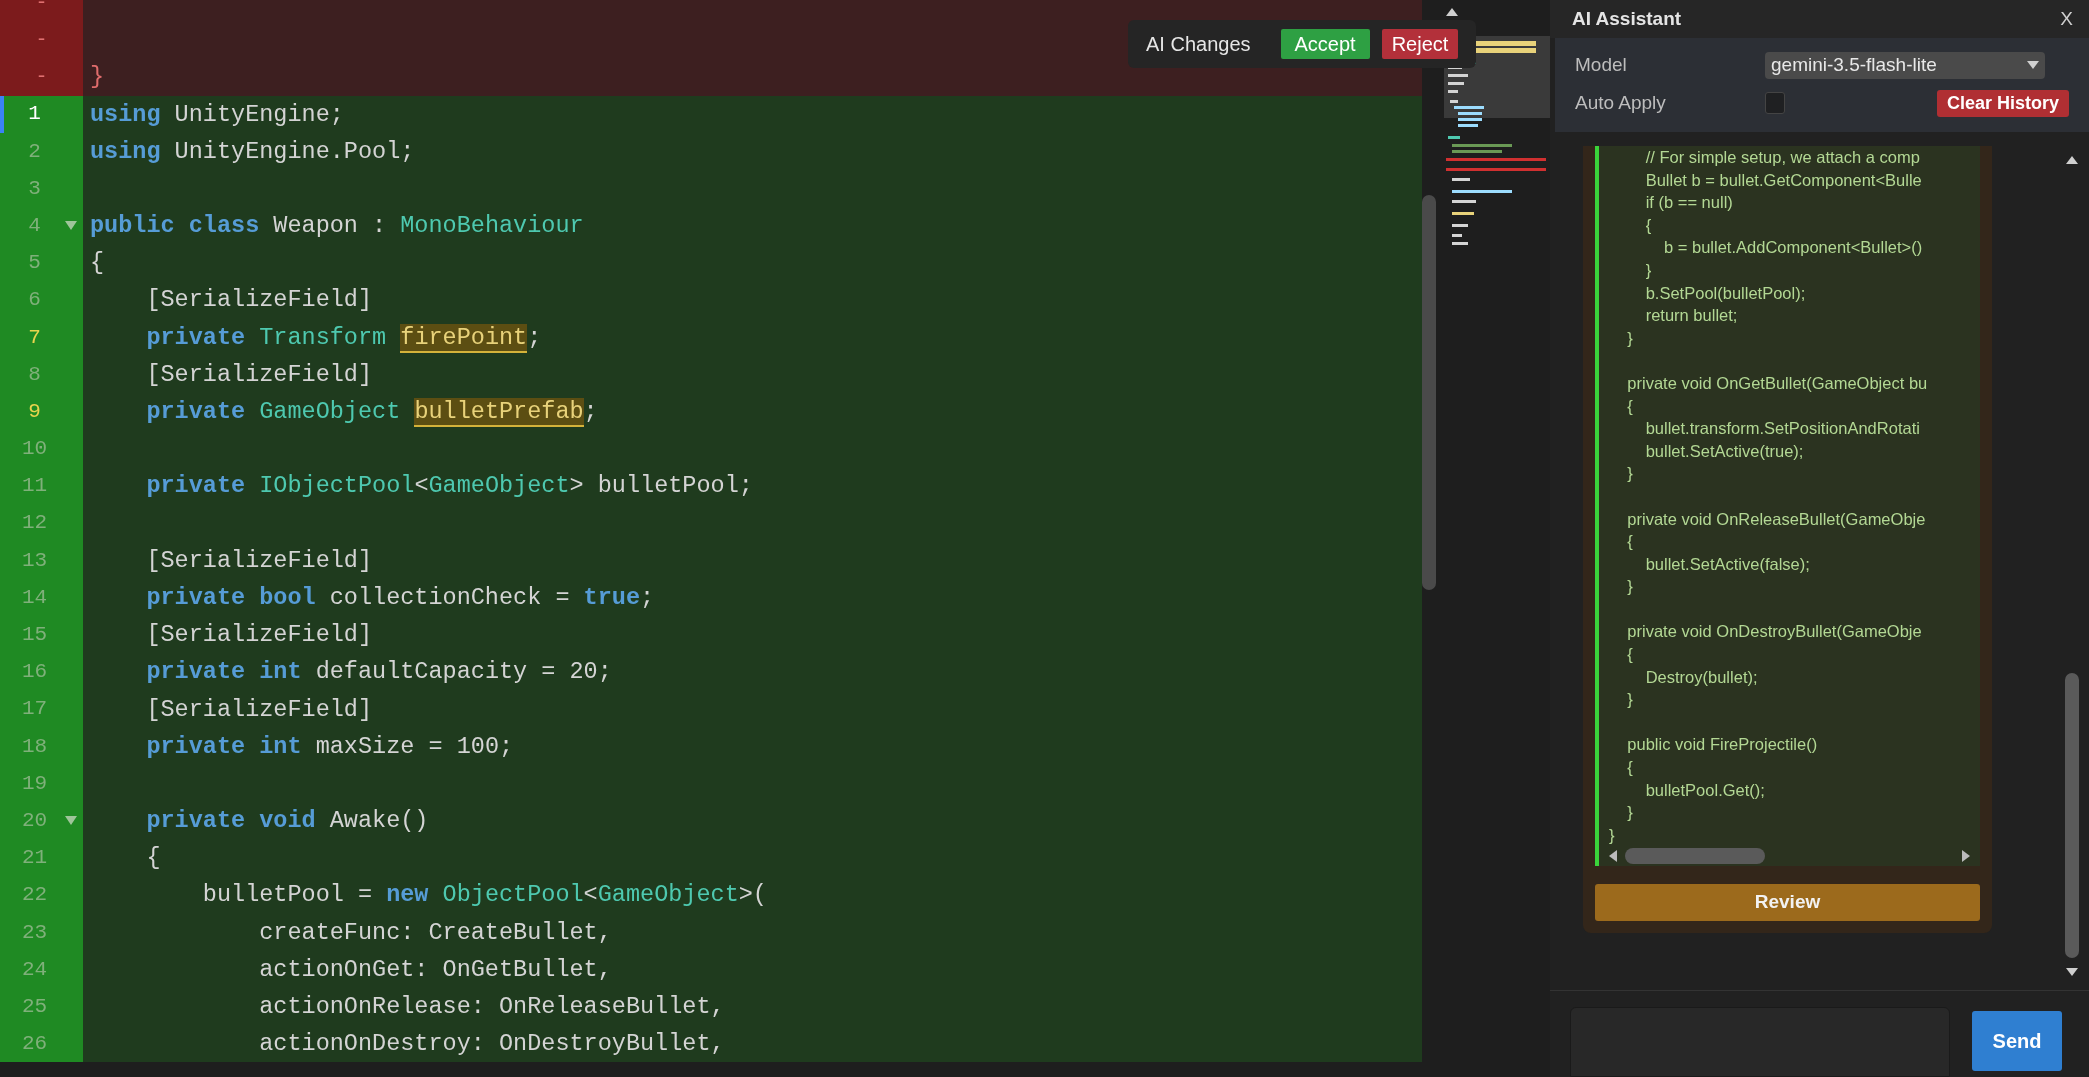  I want to click on code-line: Bullet b = bullet.GetComponent<Bulle, so click(1783, 180).